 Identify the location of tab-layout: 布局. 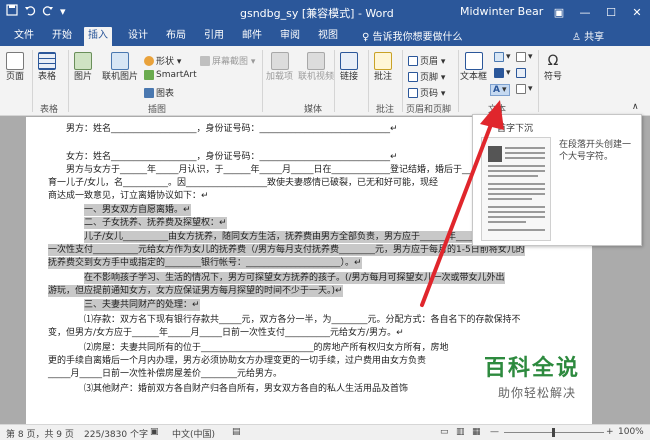
(176, 36).